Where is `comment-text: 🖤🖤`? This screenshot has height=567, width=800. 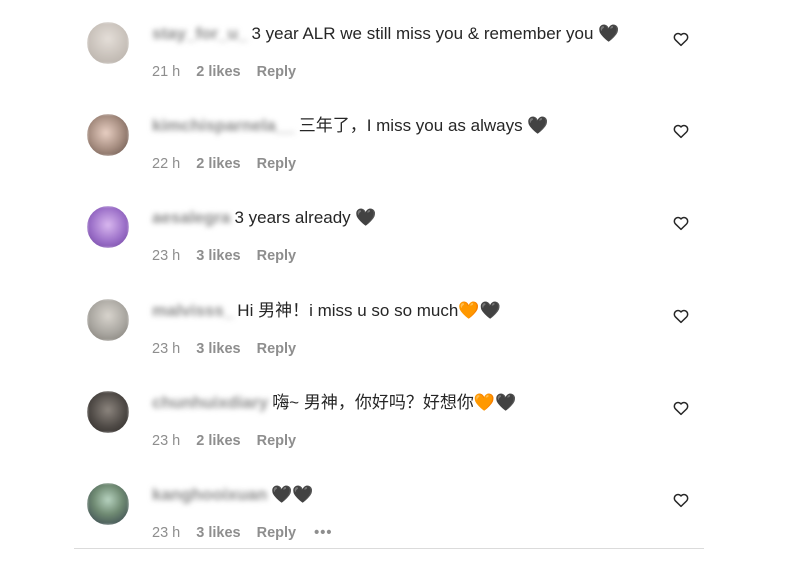
comment-text: 🖤🖤 is located at coordinates (292, 494).